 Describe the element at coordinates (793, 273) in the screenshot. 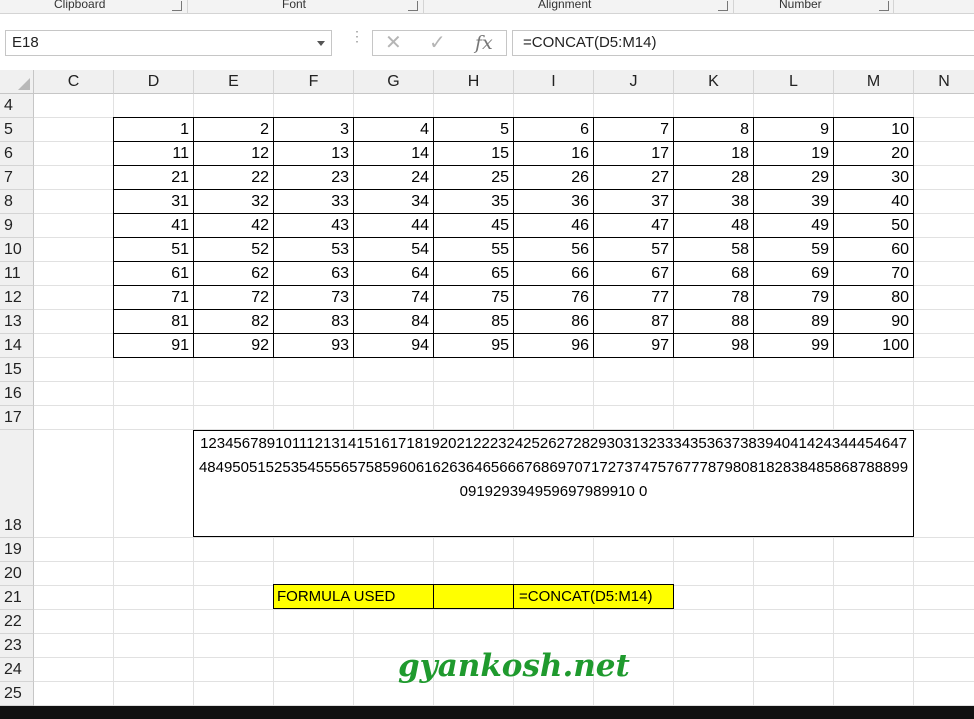

I see `table-cell: 69` at that location.